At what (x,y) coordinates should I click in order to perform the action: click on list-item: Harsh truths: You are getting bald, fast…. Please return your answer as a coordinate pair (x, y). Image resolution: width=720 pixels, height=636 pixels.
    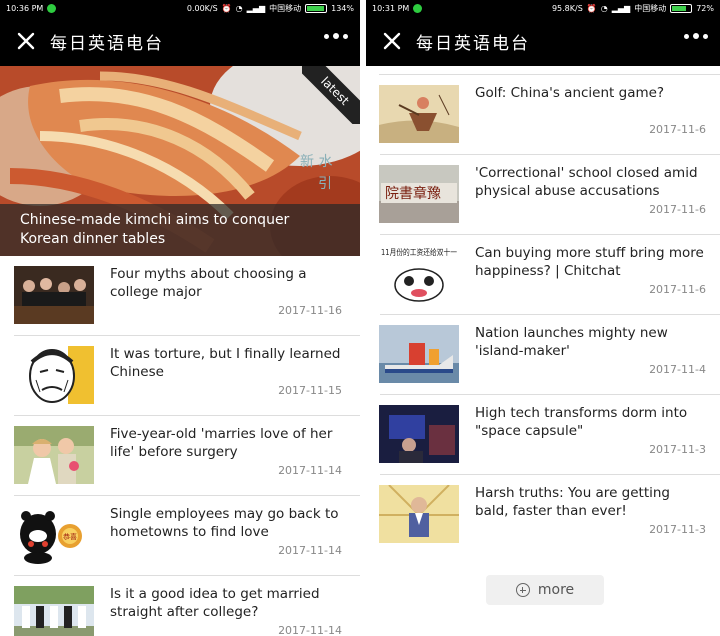
    Looking at the image, I should click on (543, 515).